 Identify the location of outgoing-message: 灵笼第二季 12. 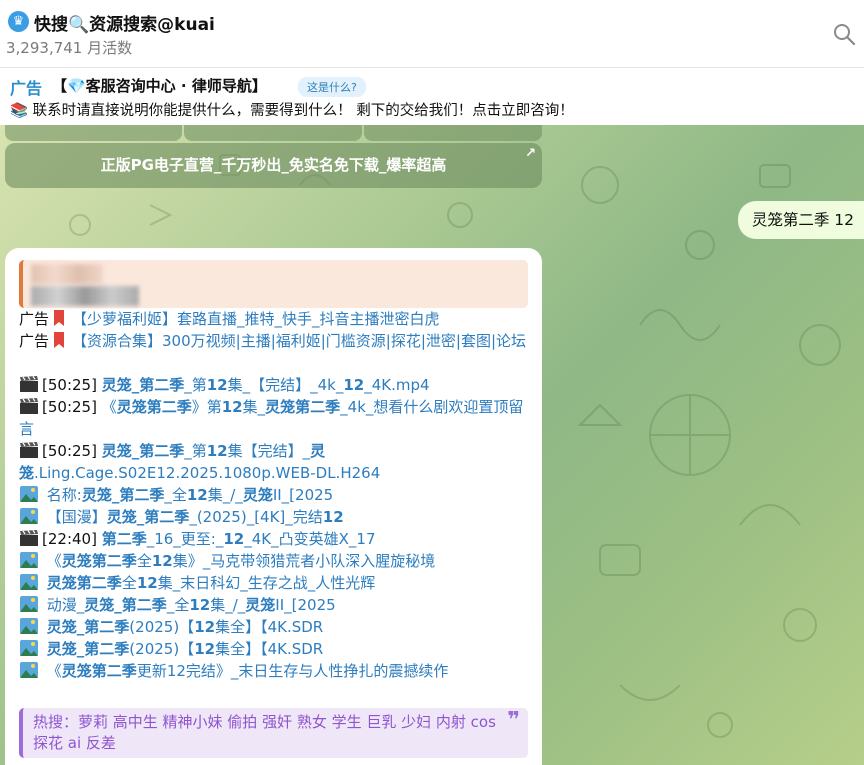
(800, 220).